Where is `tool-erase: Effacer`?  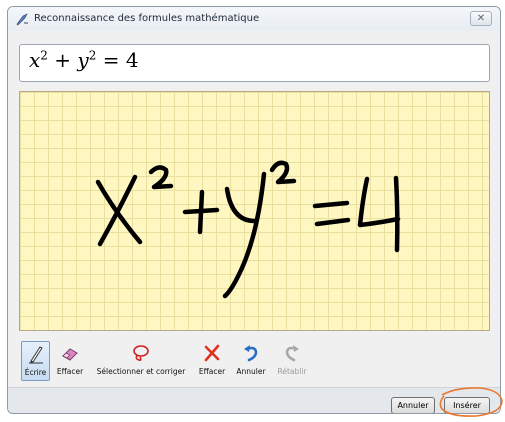 tool-erase: Effacer is located at coordinates (70, 361).